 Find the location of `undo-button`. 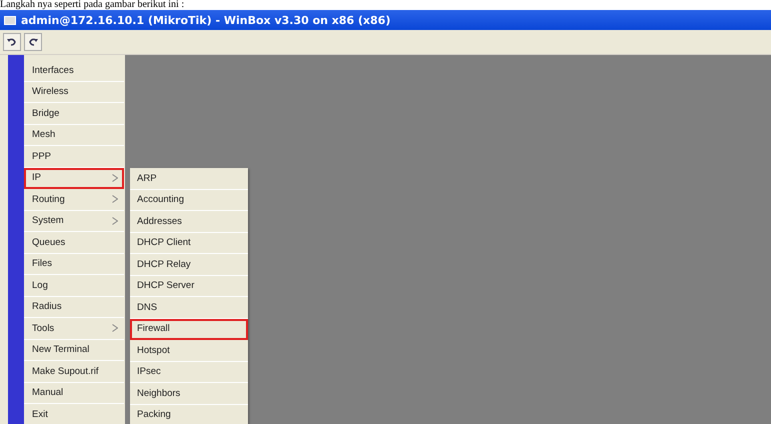

undo-button is located at coordinates (12, 42).